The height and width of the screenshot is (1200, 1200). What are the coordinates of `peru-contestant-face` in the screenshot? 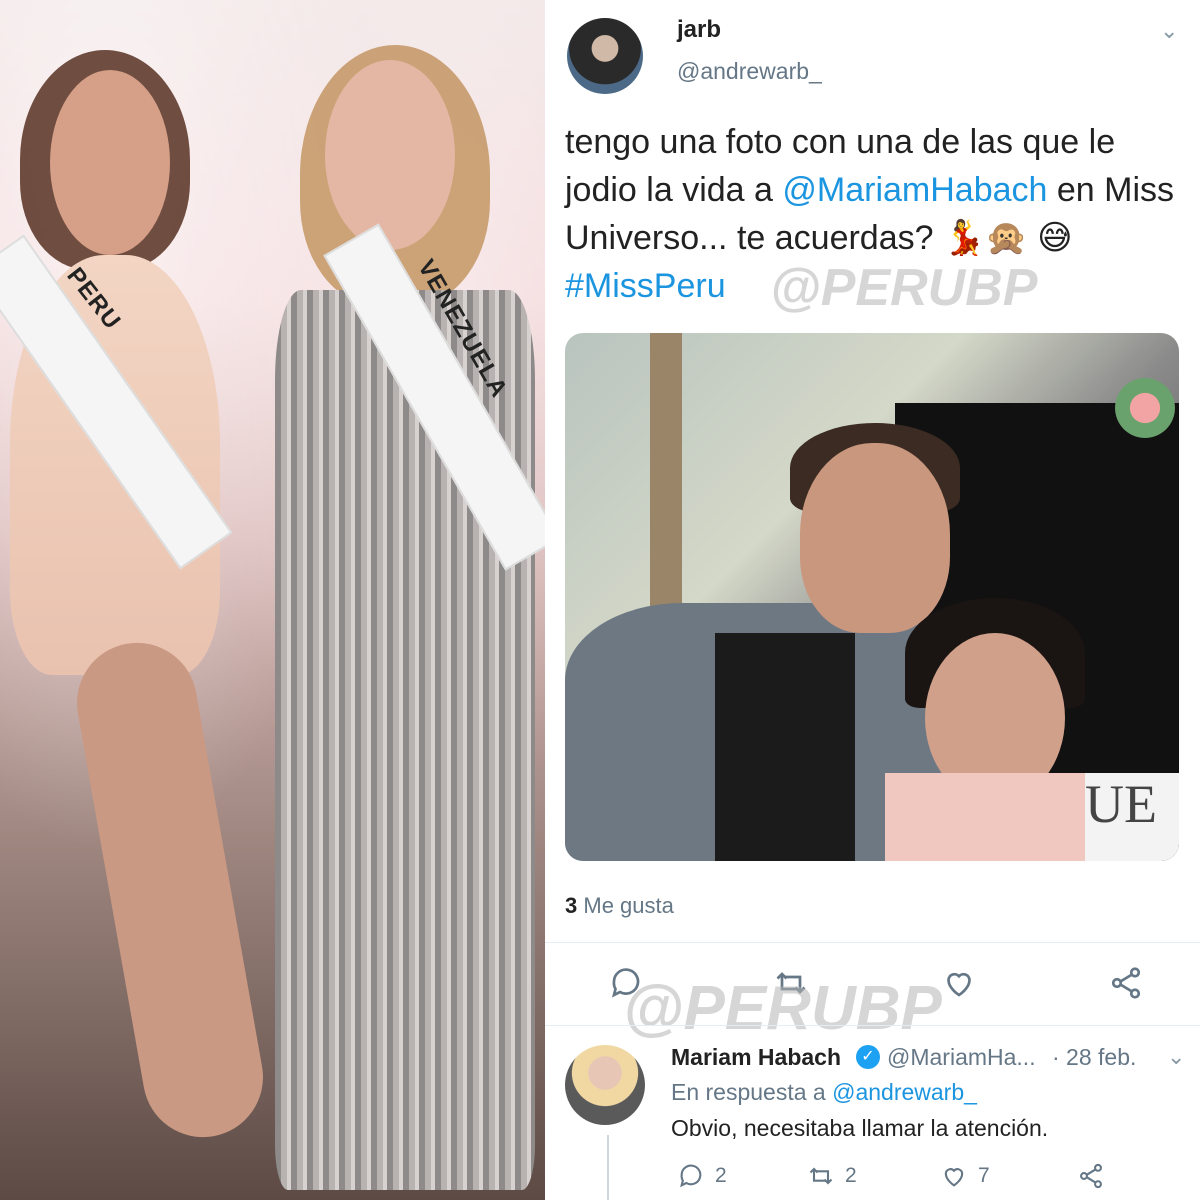 It's located at (110, 162).